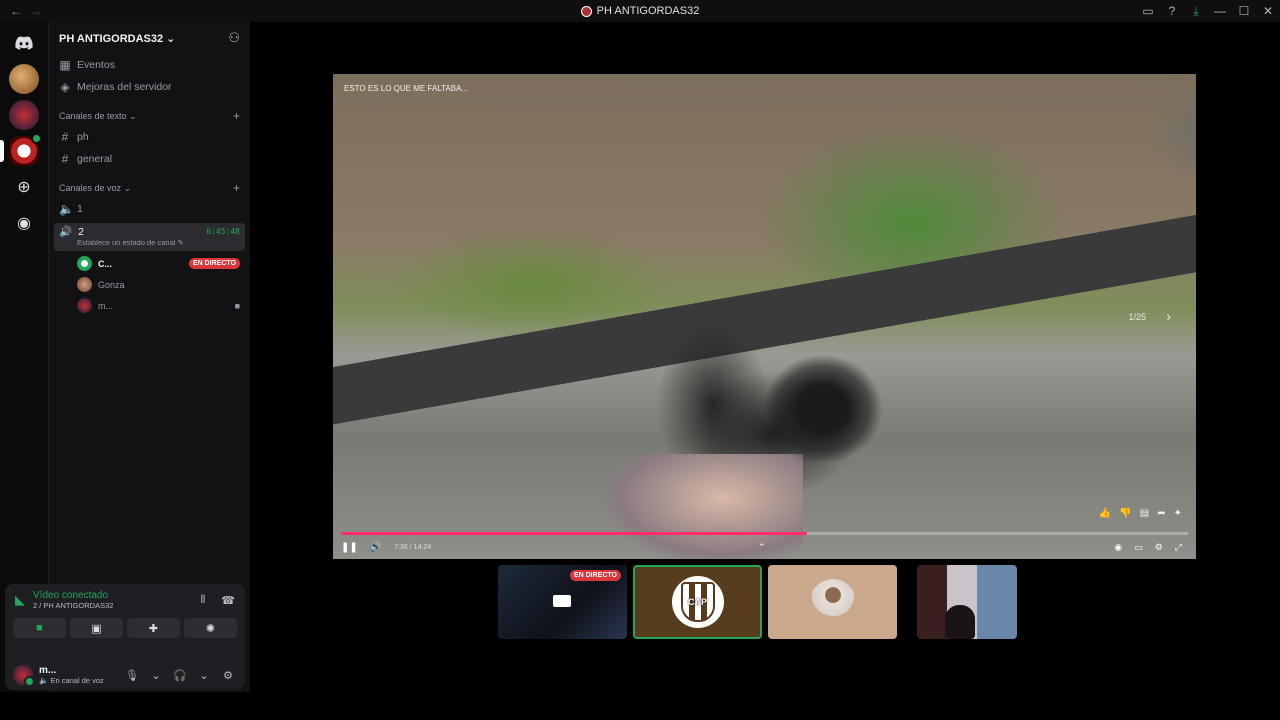 The height and width of the screenshot is (720, 1280). What do you see at coordinates (36, 11) in the screenshot?
I see `forward-arrow-icon: →` at bounding box center [36, 11].